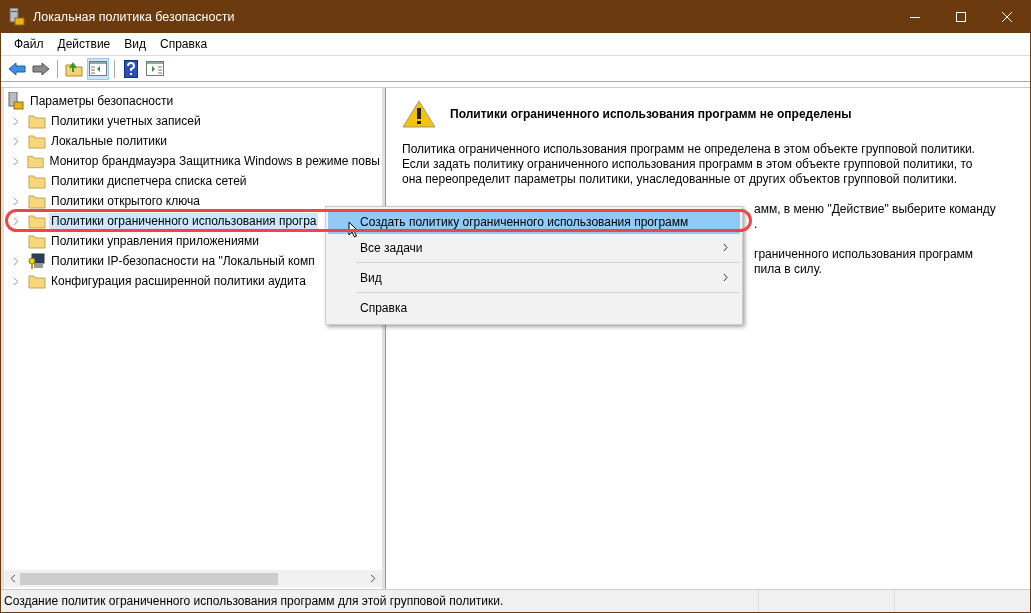 This screenshot has height=613, width=1031. Describe the element at coordinates (373, 578) in the screenshot. I see `scroll-right-icon` at that location.